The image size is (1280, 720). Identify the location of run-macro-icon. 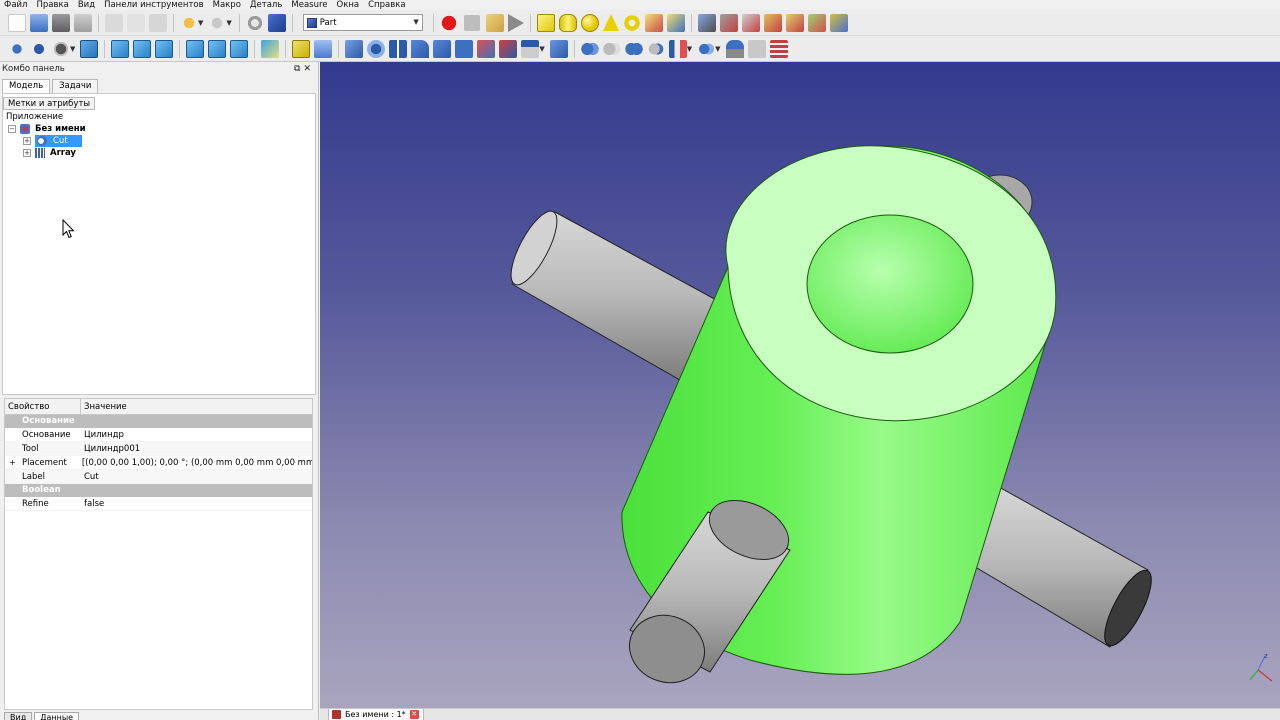
(515, 22).